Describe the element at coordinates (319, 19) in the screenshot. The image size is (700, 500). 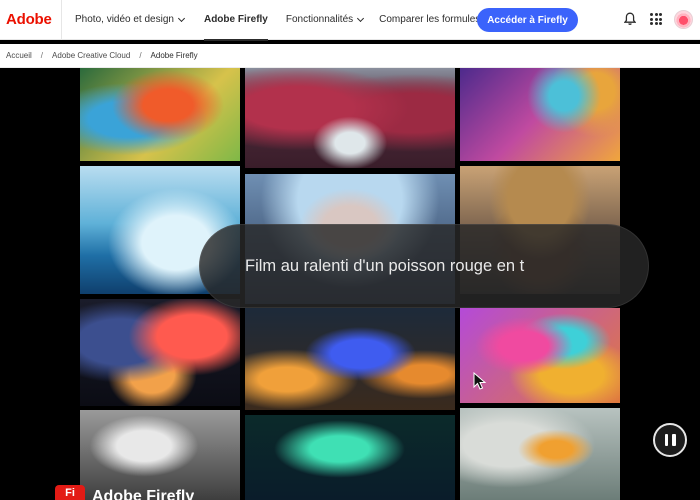
I see `nav-fonctionnalites-label: Fonctionnalités` at that location.